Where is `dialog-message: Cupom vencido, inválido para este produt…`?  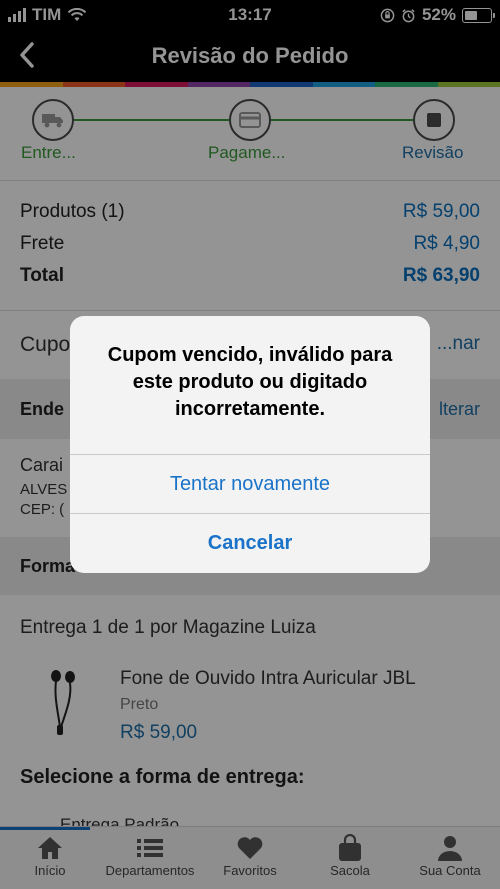
dialog-message: Cupom vencido, inválido para este produt… is located at coordinates (250, 382).